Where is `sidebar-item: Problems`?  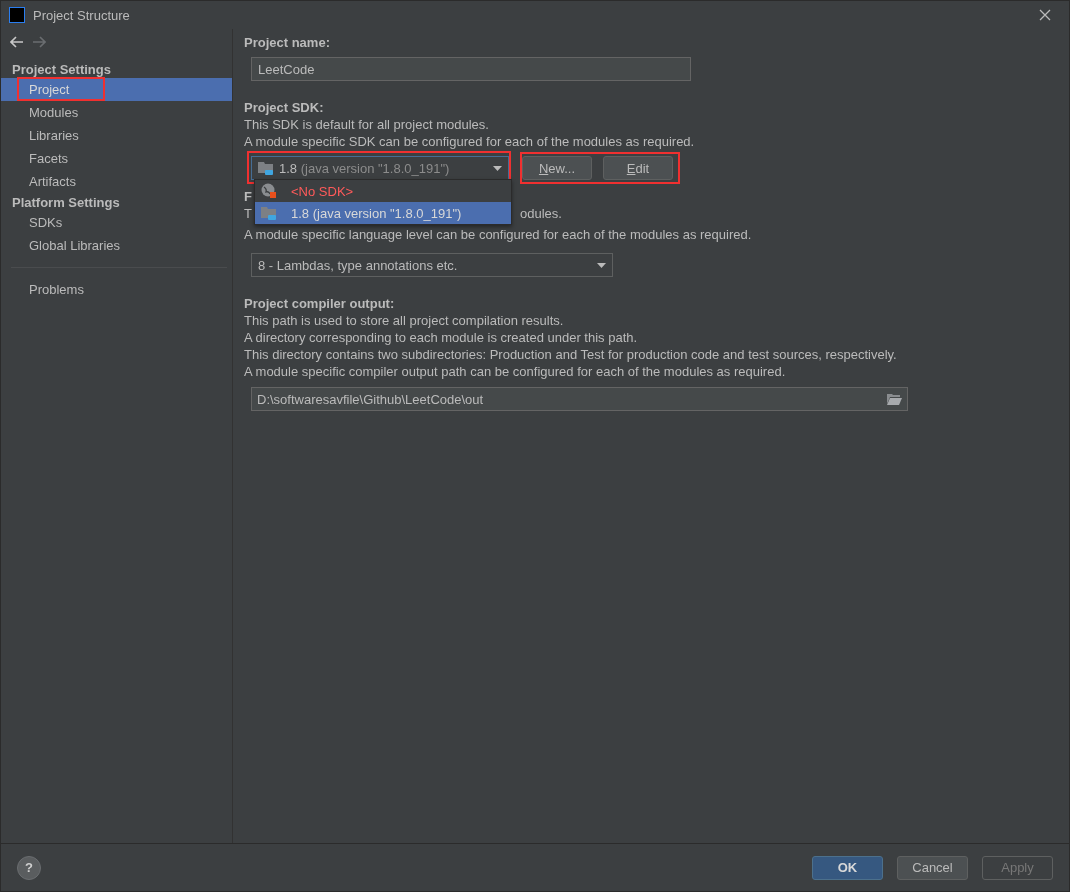 sidebar-item: Problems is located at coordinates (116, 289).